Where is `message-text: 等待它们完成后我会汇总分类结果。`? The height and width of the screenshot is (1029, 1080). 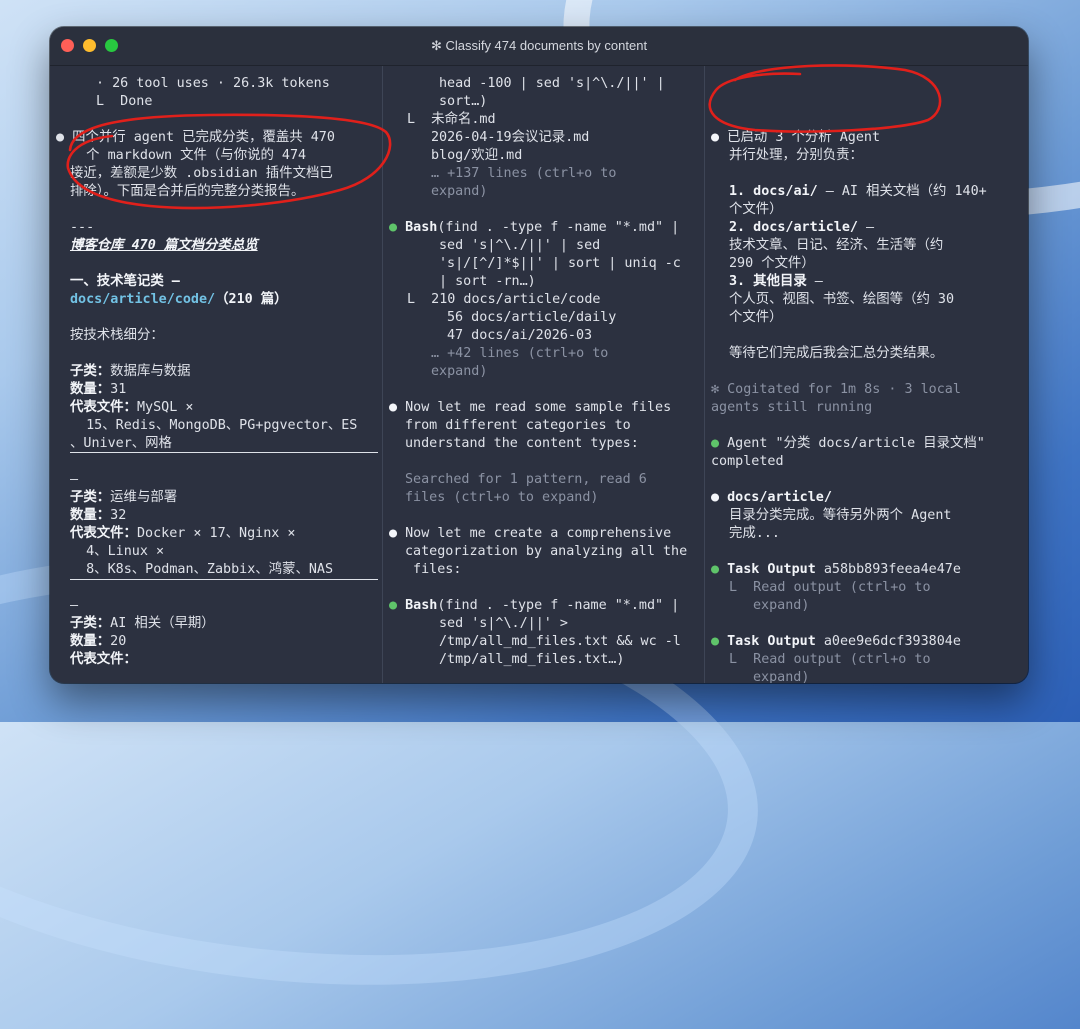 message-text: 等待它们完成后我会汇总分类结果。 is located at coordinates (836, 353).